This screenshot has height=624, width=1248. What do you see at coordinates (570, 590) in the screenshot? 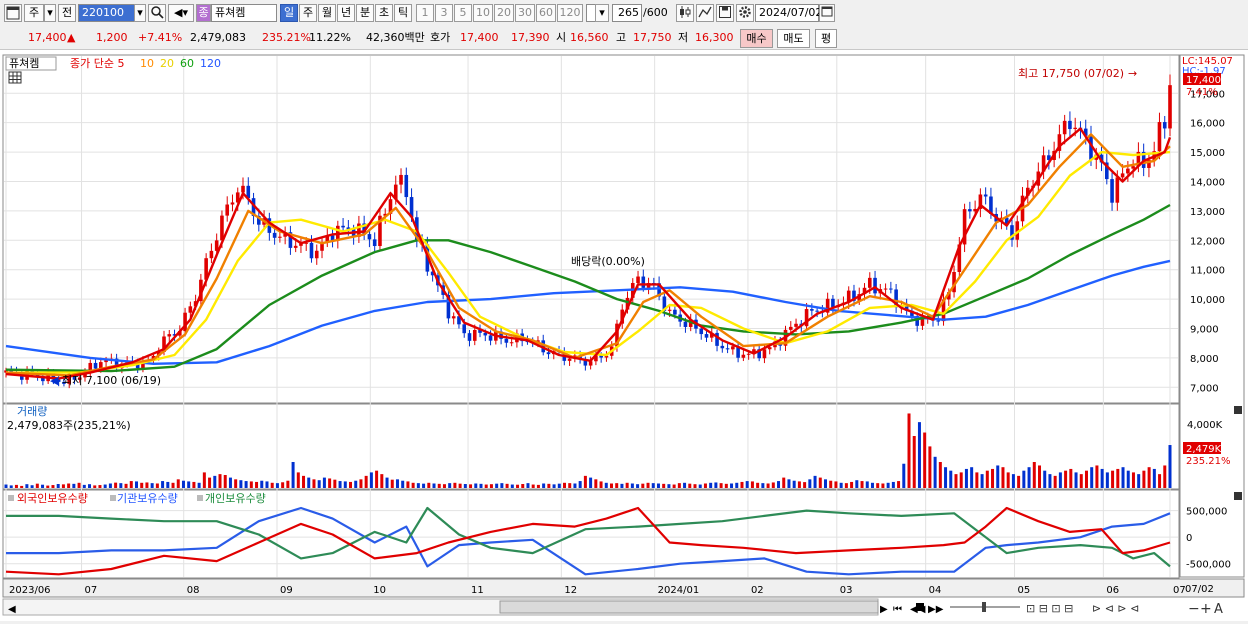
I see `x-tick-label: 12` at bounding box center [570, 590].